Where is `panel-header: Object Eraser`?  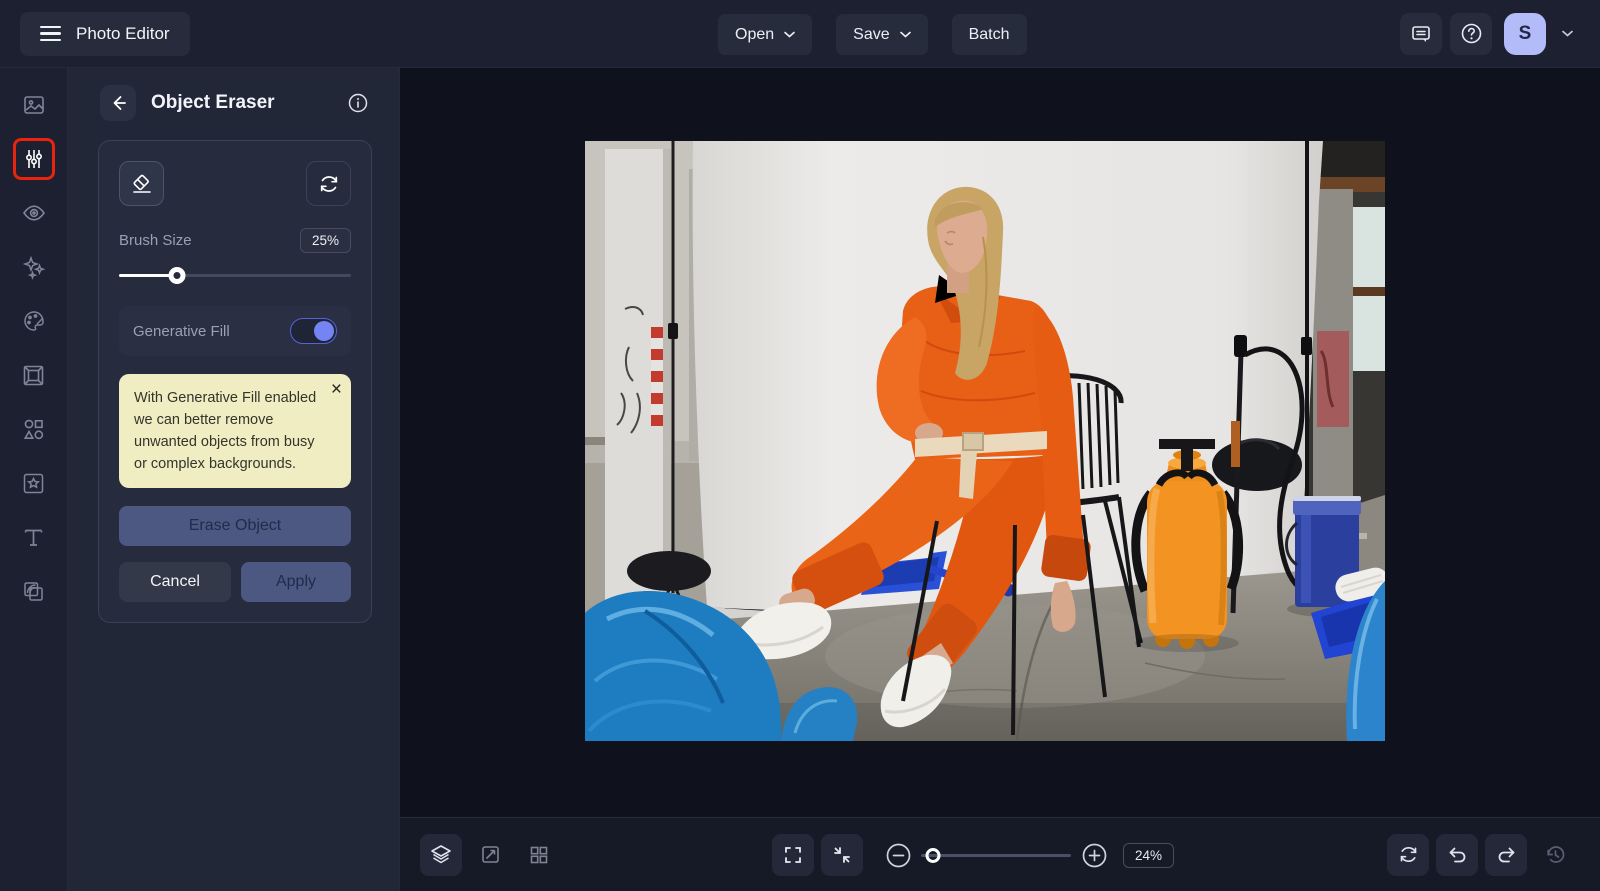 panel-header: Object Eraser is located at coordinates (233, 103).